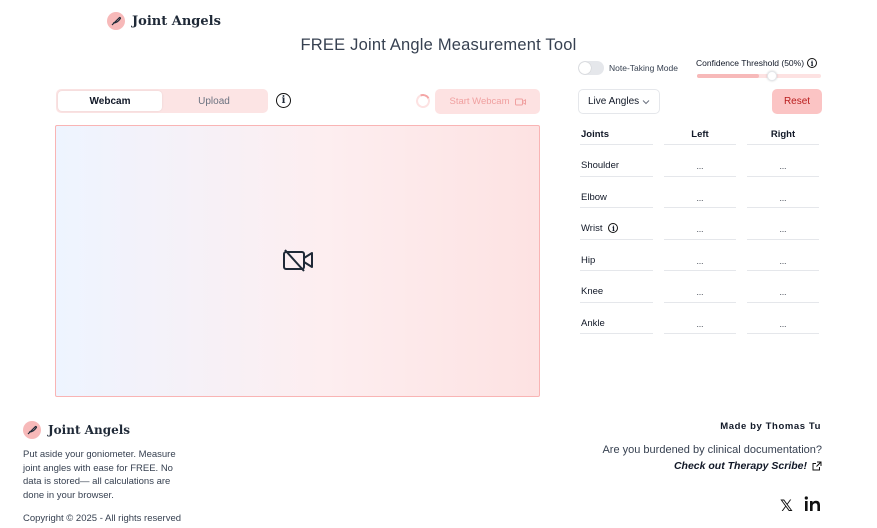 The height and width of the screenshot is (528, 877). I want to click on column-header-left: Left, so click(700, 134).